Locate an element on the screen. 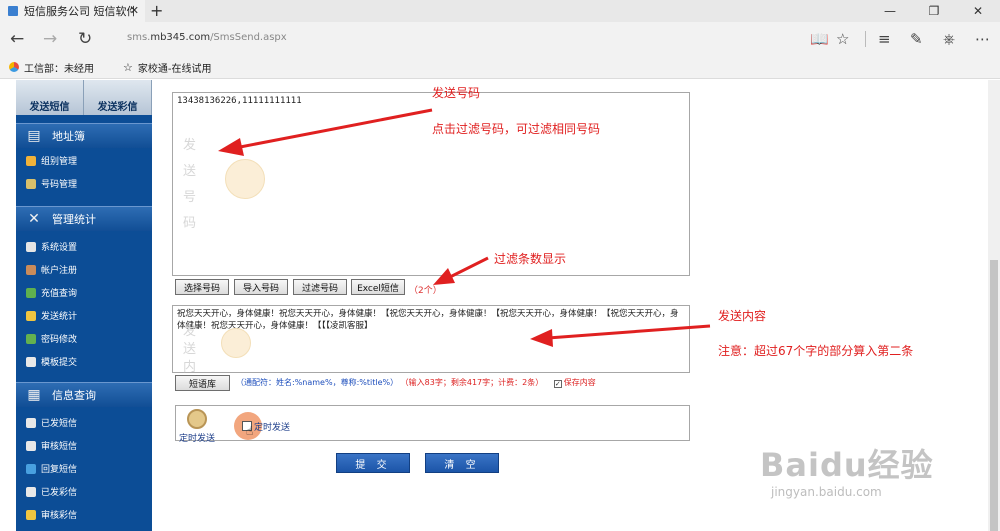  pencil-icon is located at coordinates (31, 315).